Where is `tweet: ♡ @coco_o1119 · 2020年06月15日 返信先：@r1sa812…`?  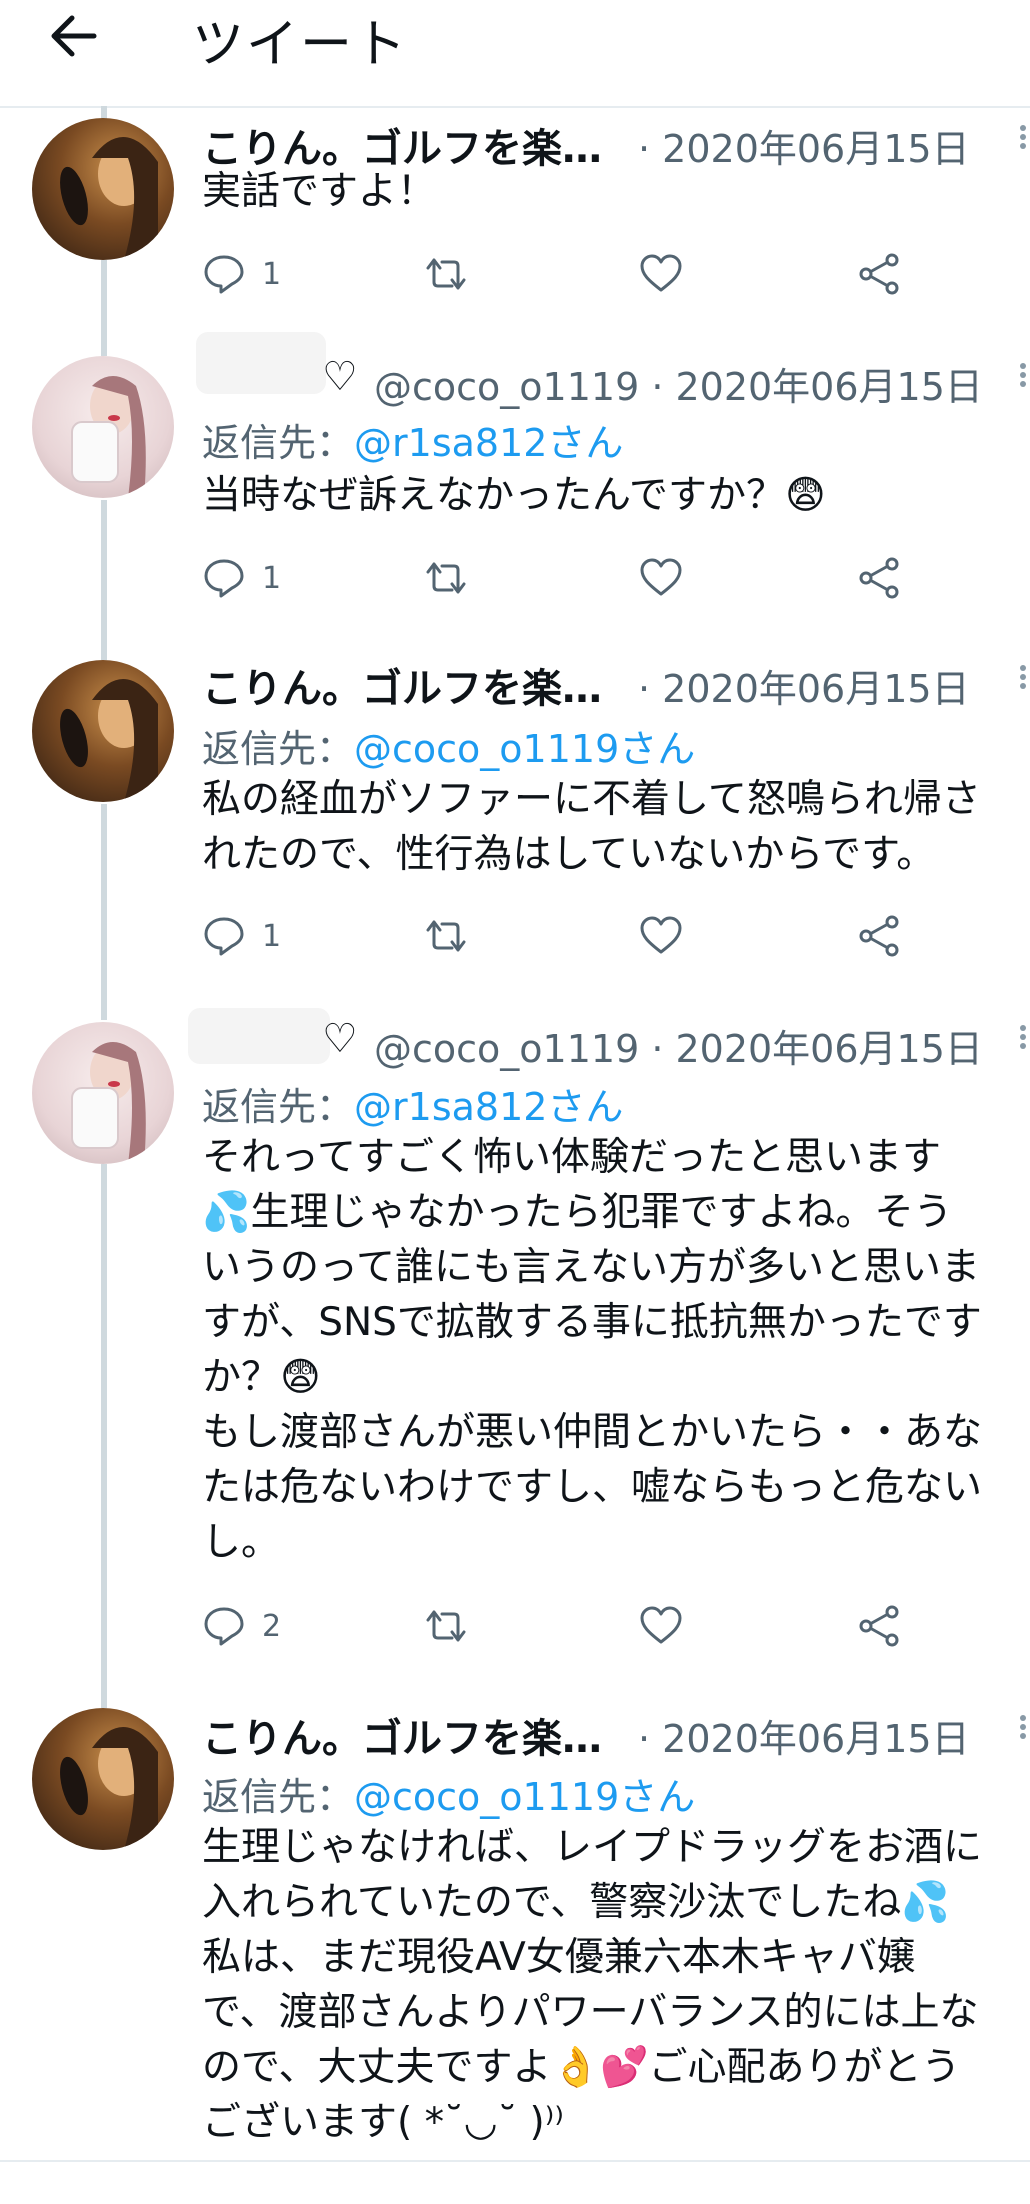 tweet: ♡ @coco_o1119 · 2020年06月15日 返信先：@r1sa812… is located at coordinates (515, 476).